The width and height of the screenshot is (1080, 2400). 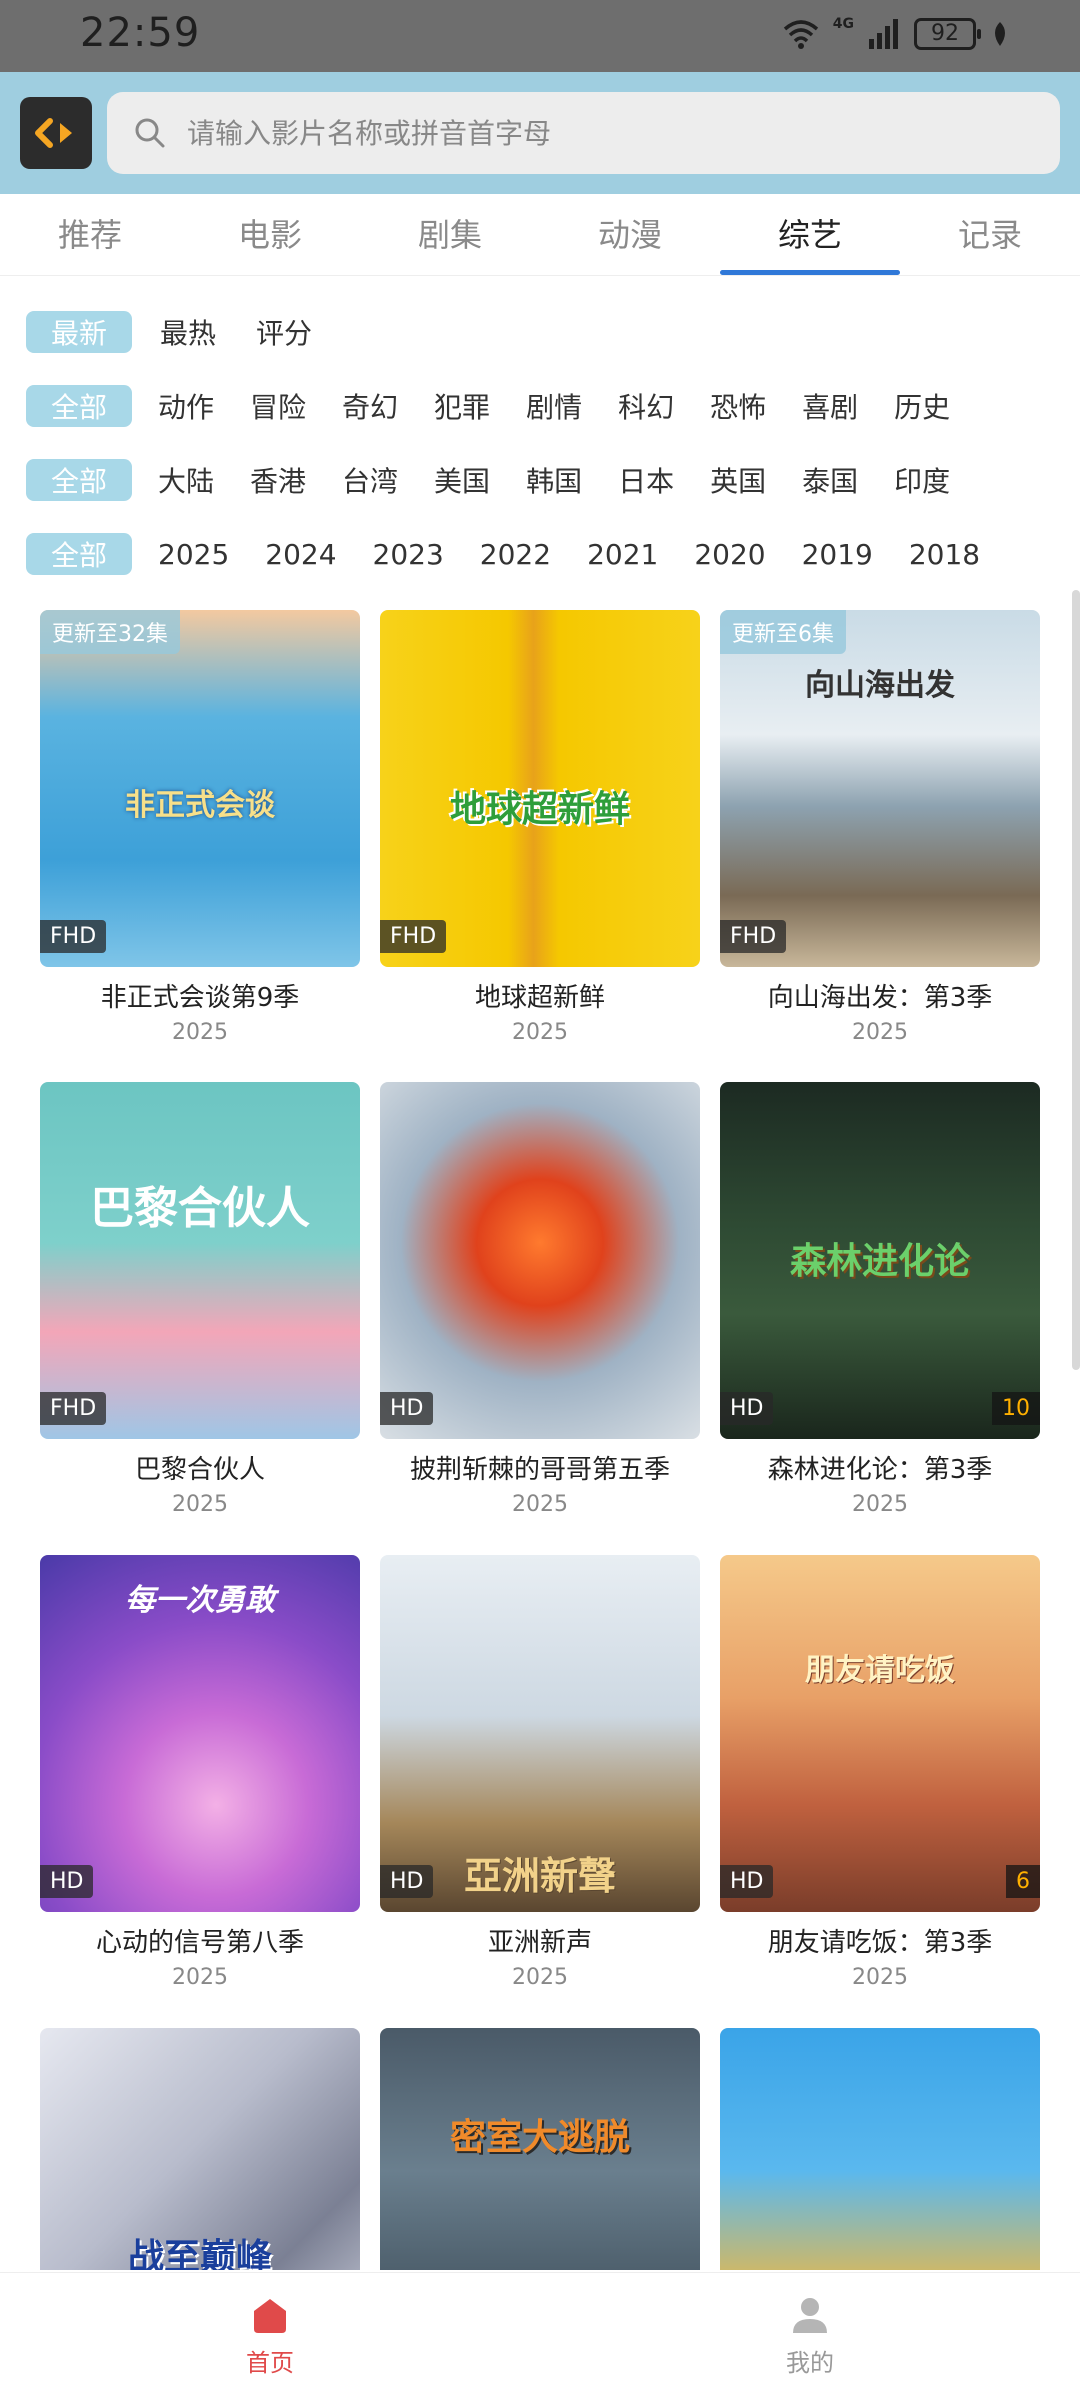 I want to click on region-option: 台湾, so click(x=370, y=480).